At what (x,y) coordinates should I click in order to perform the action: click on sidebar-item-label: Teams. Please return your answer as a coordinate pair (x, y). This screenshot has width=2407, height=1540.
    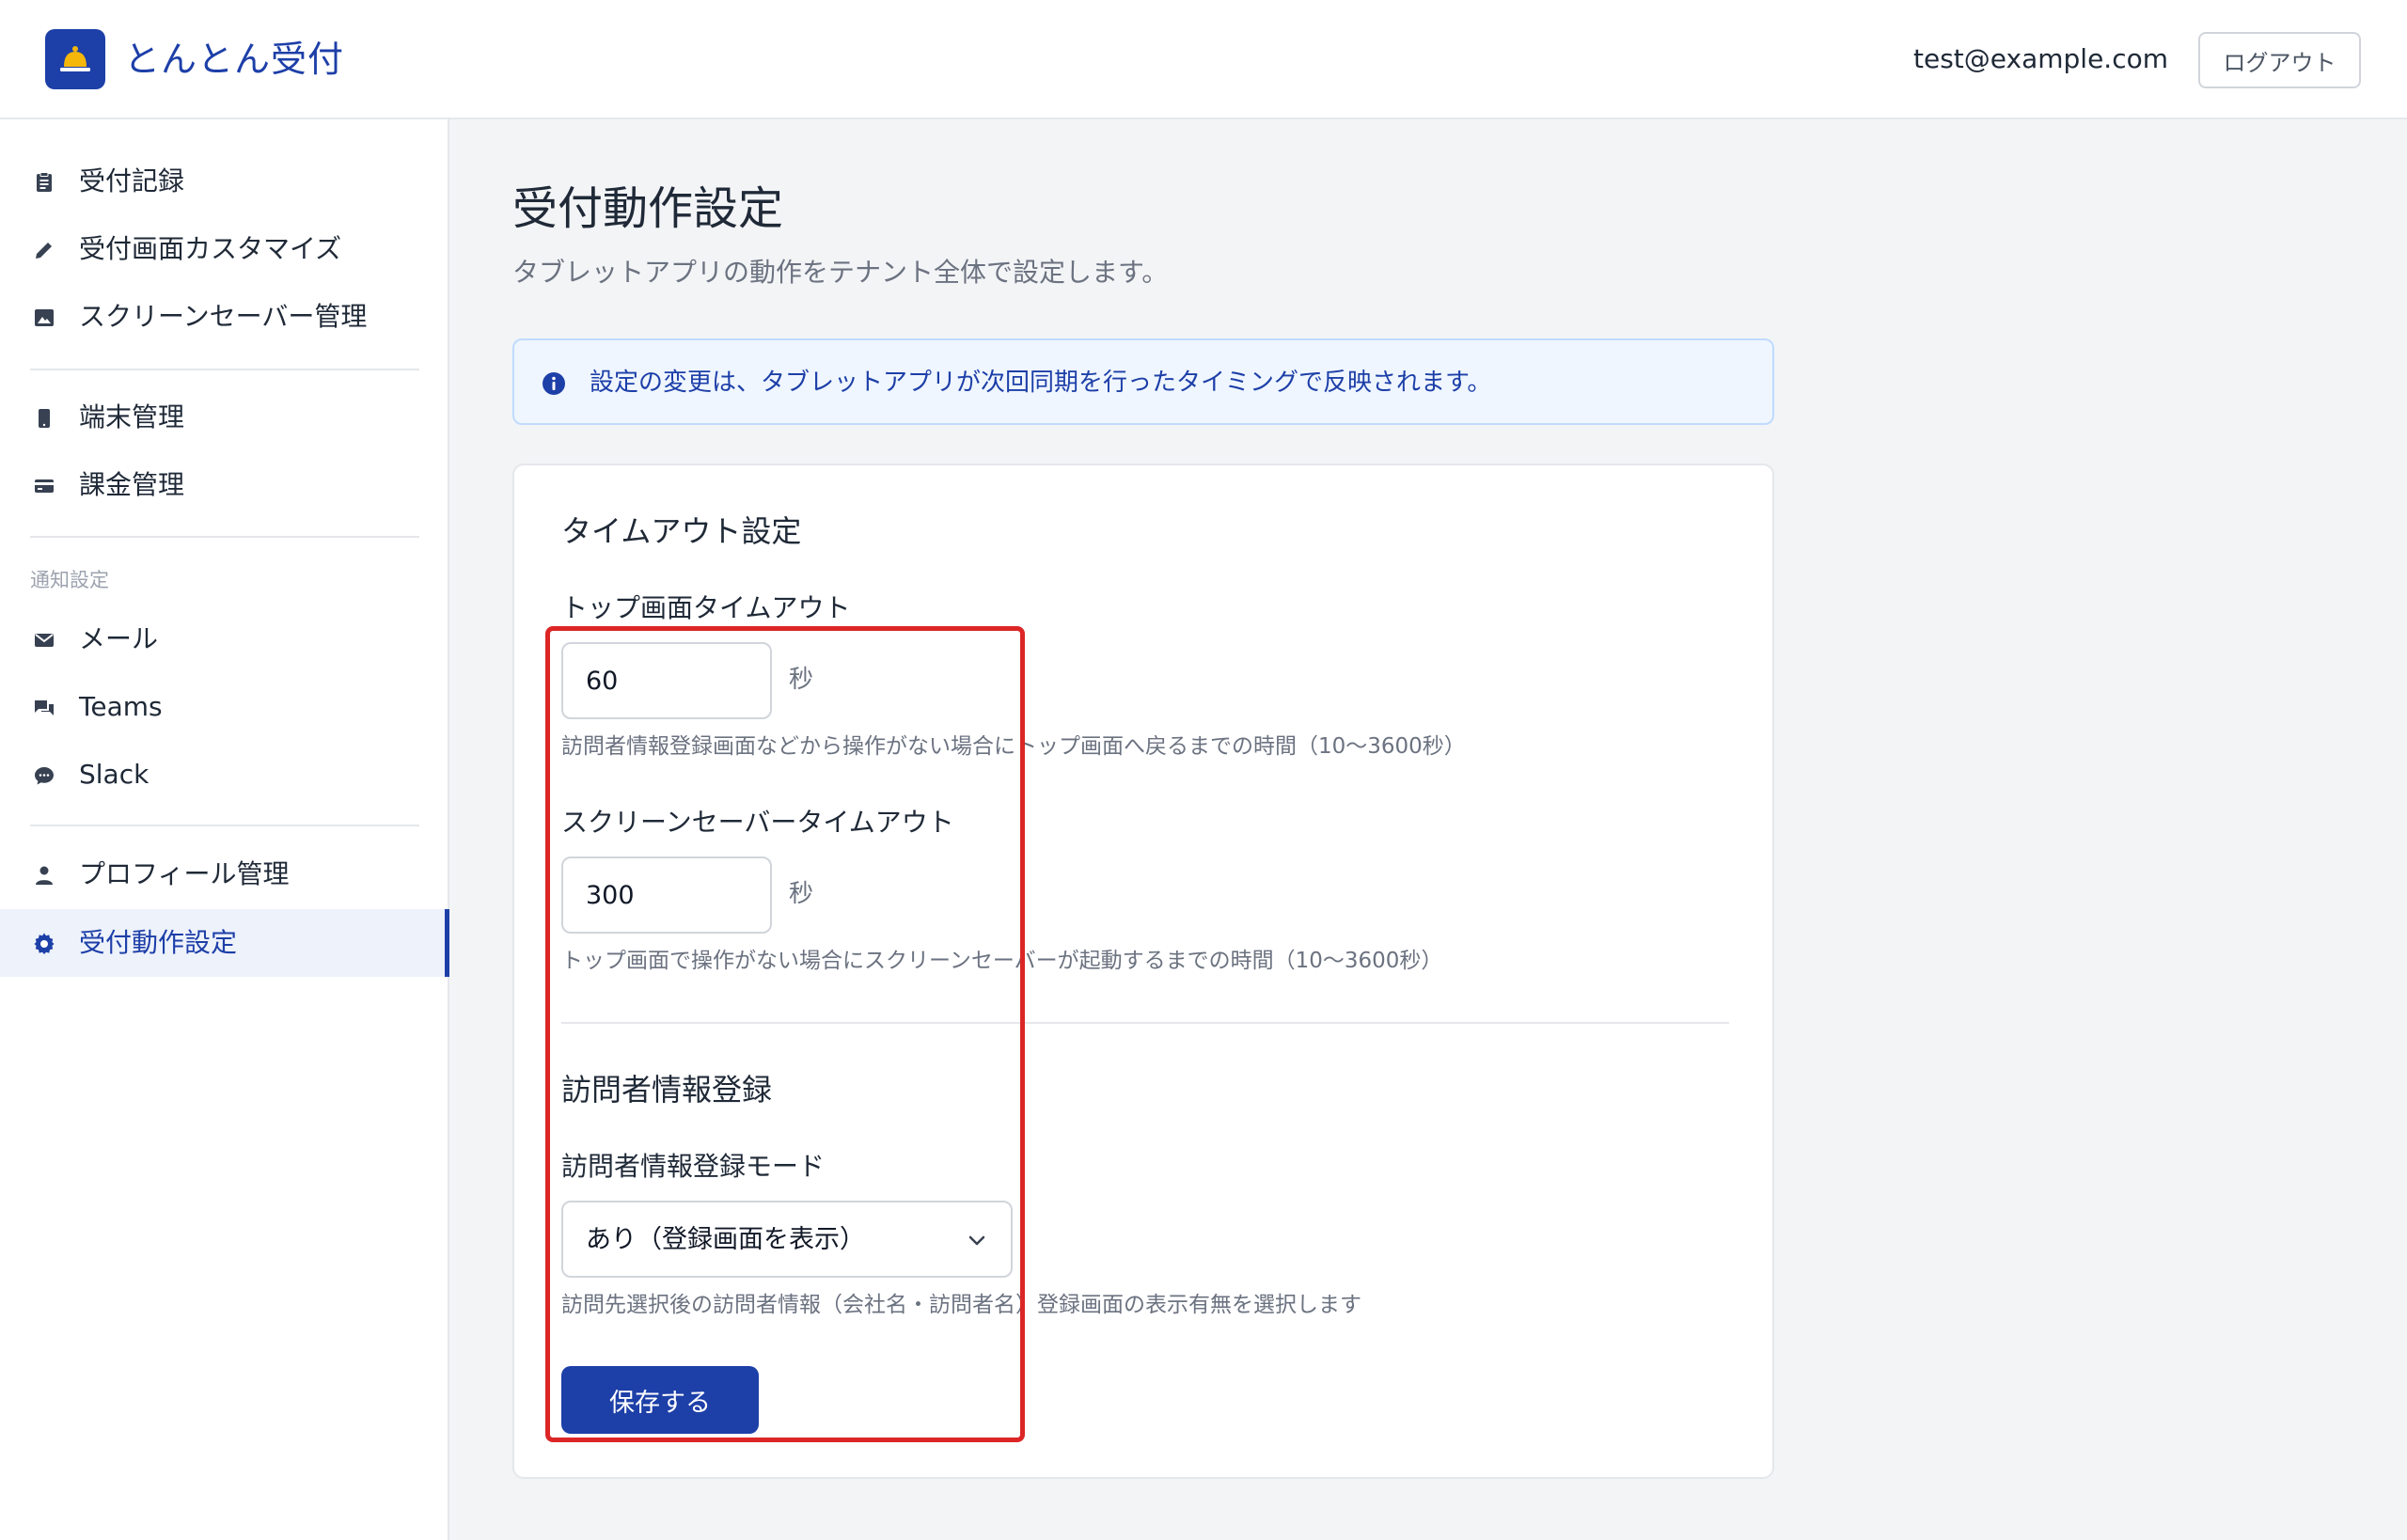
    Looking at the image, I should click on (121, 706).